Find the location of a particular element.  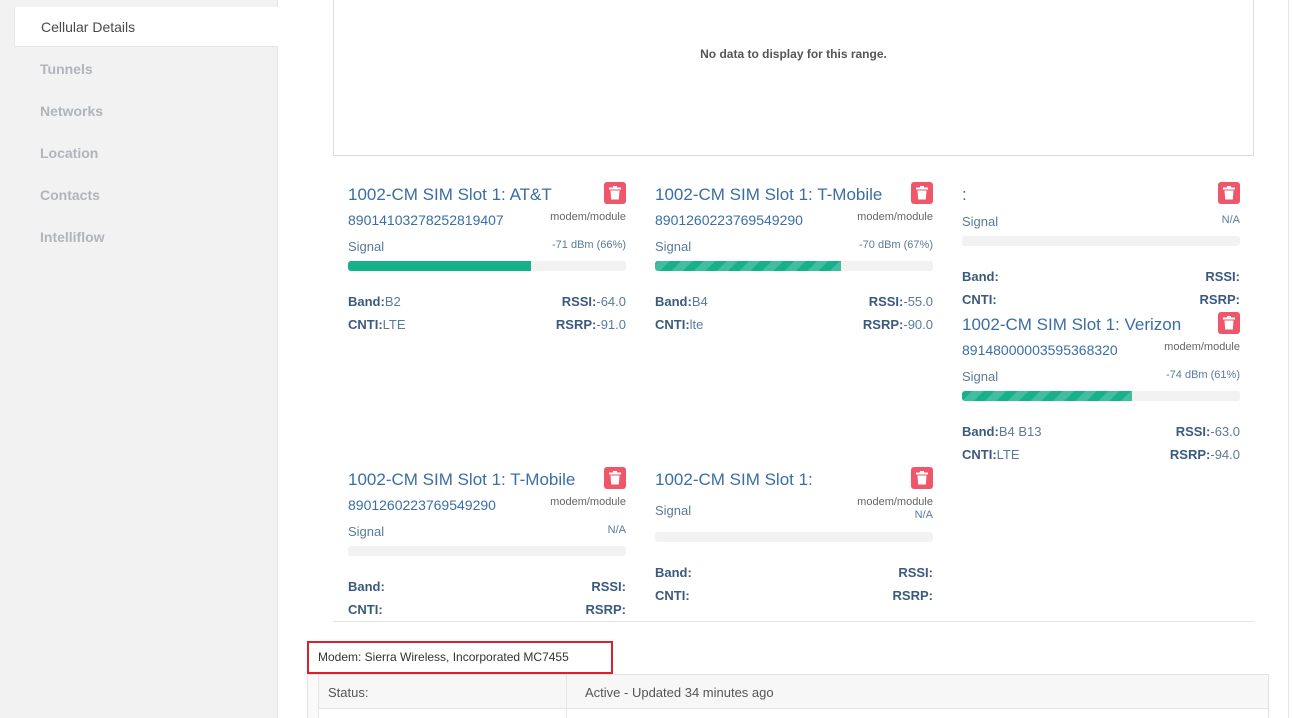

status-key: Status: is located at coordinates (348, 692).